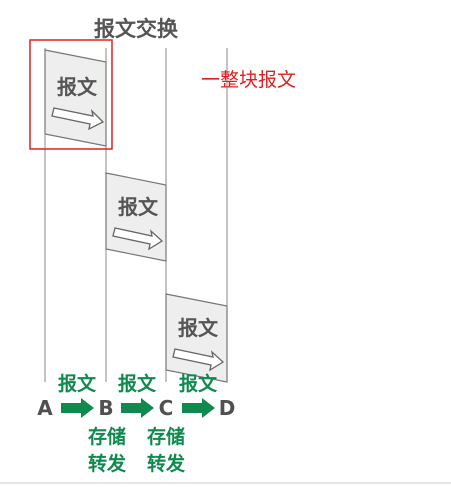  What do you see at coordinates (227, 408) in the screenshot?
I see `node-d: D` at bounding box center [227, 408].